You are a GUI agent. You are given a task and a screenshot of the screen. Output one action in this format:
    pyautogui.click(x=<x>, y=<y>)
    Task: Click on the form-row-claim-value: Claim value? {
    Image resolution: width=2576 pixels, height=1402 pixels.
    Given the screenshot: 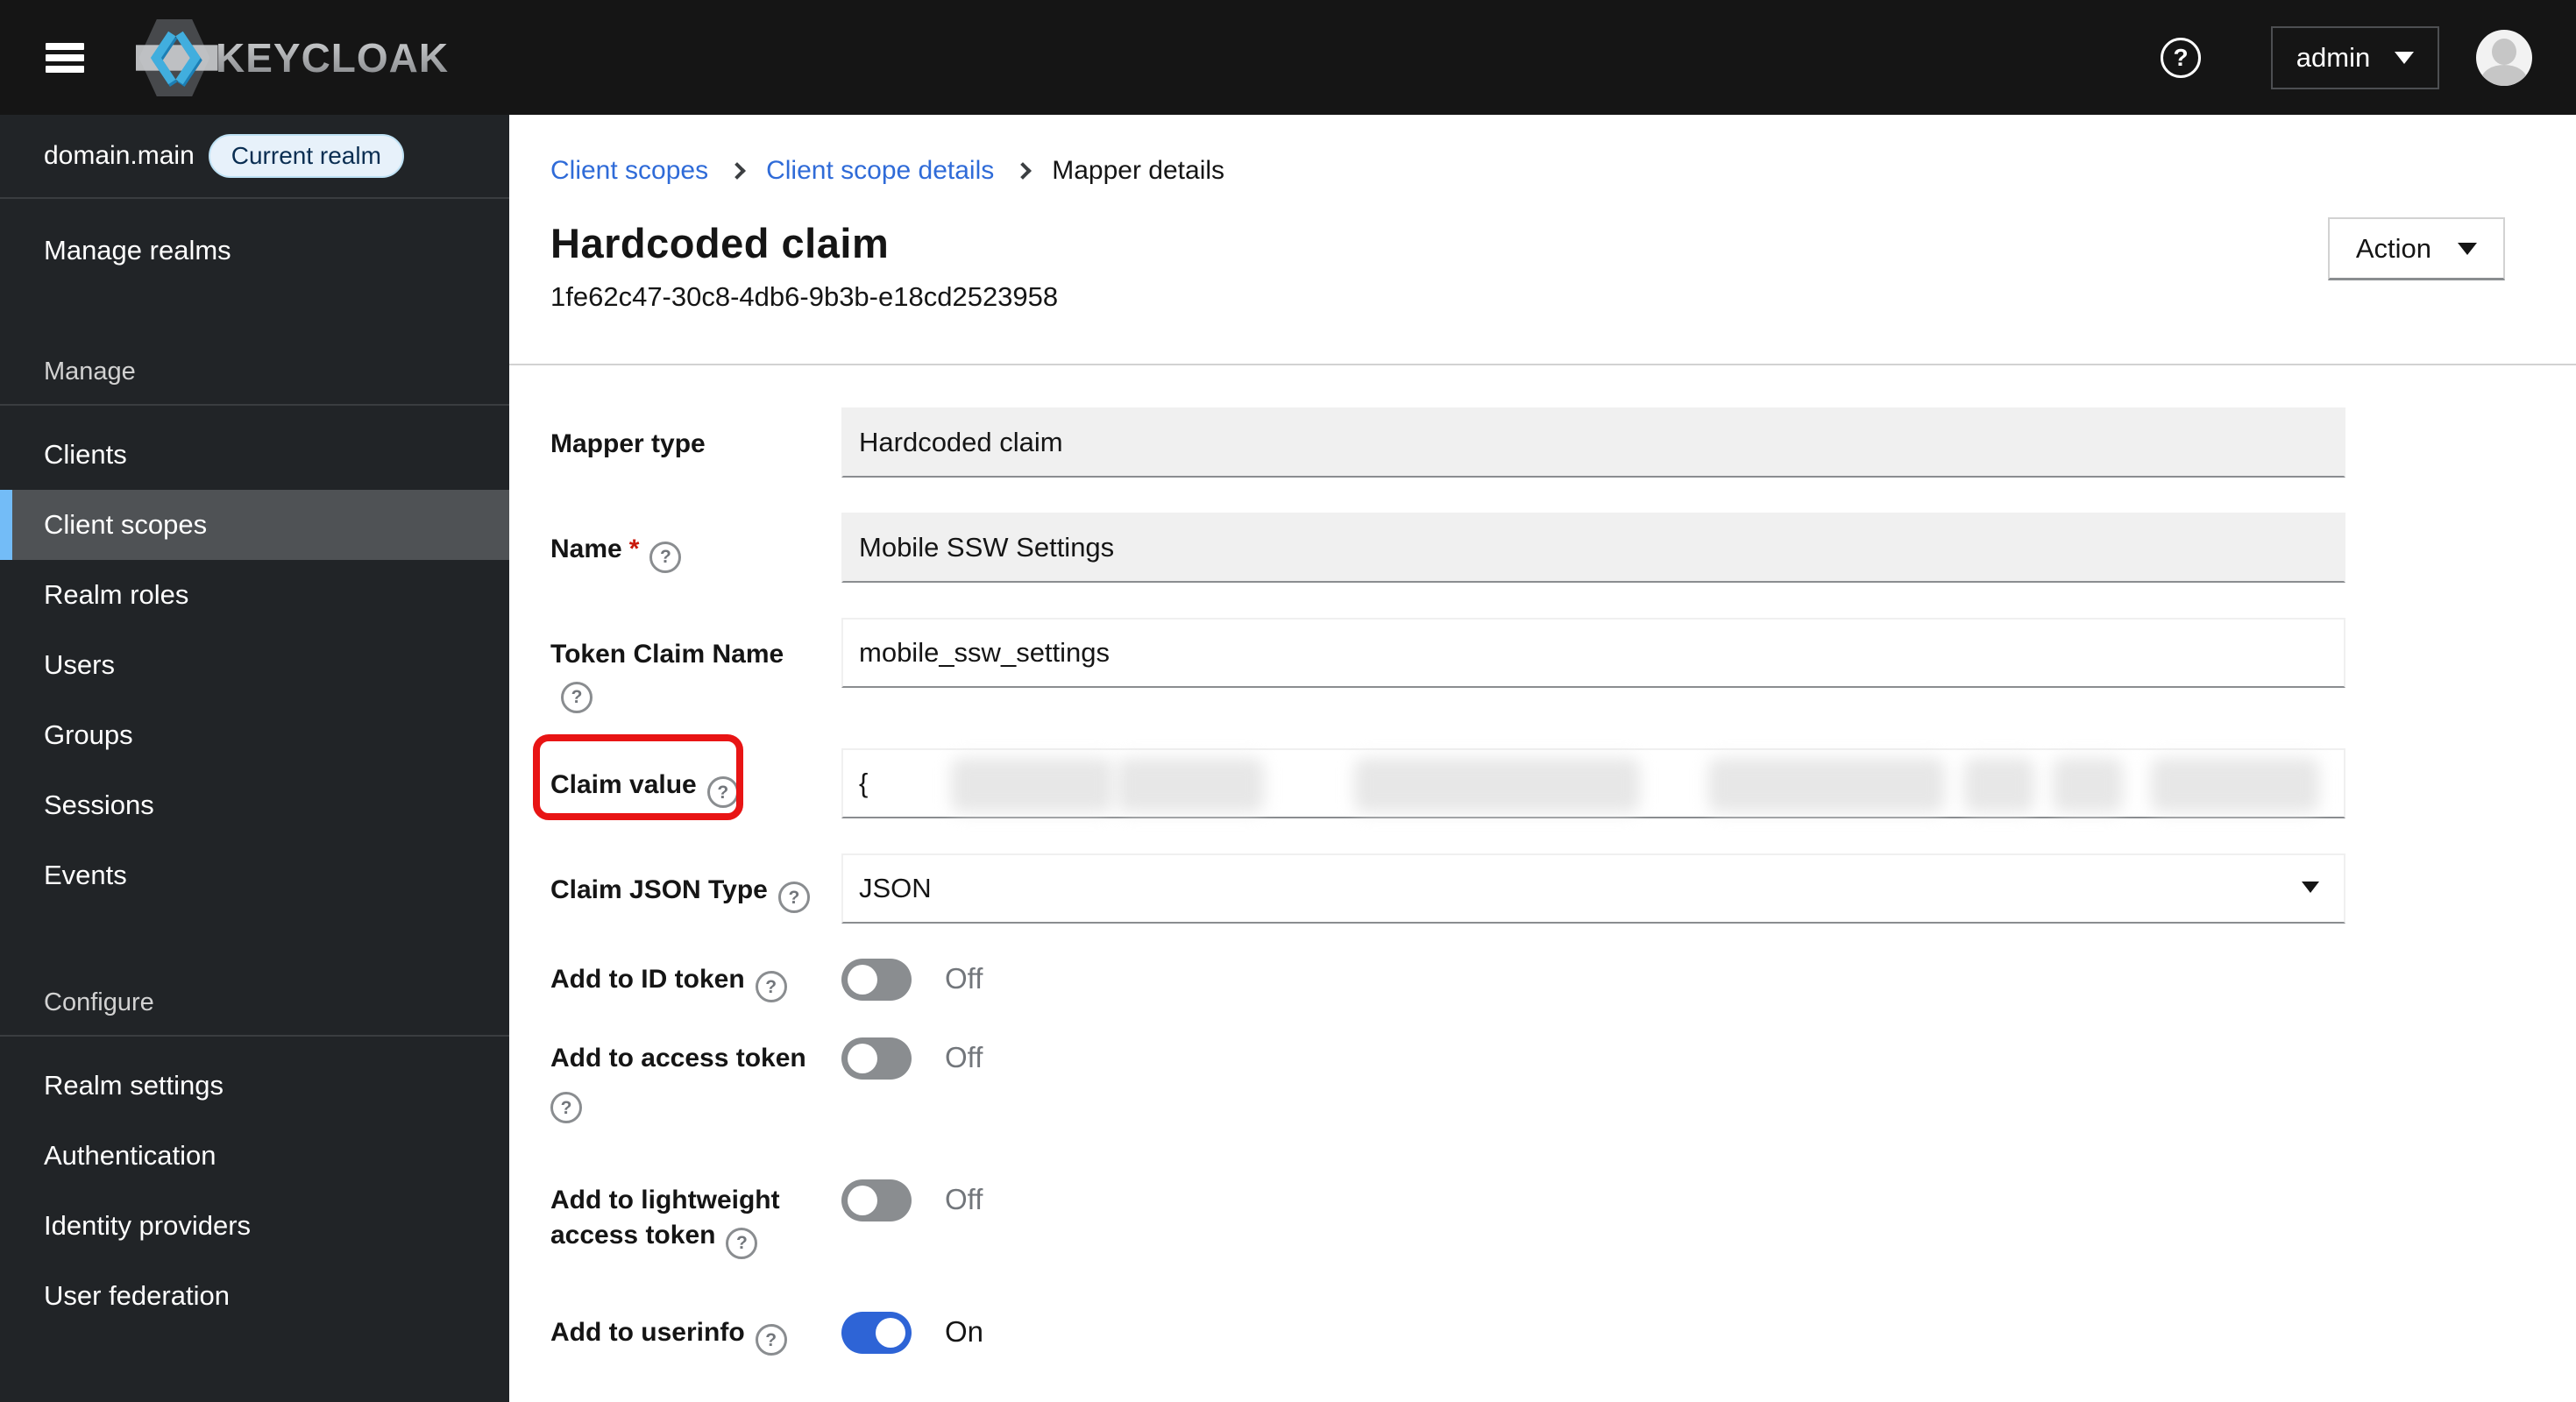 What is the action you would take?
    pyautogui.click(x=1519, y=776)
    